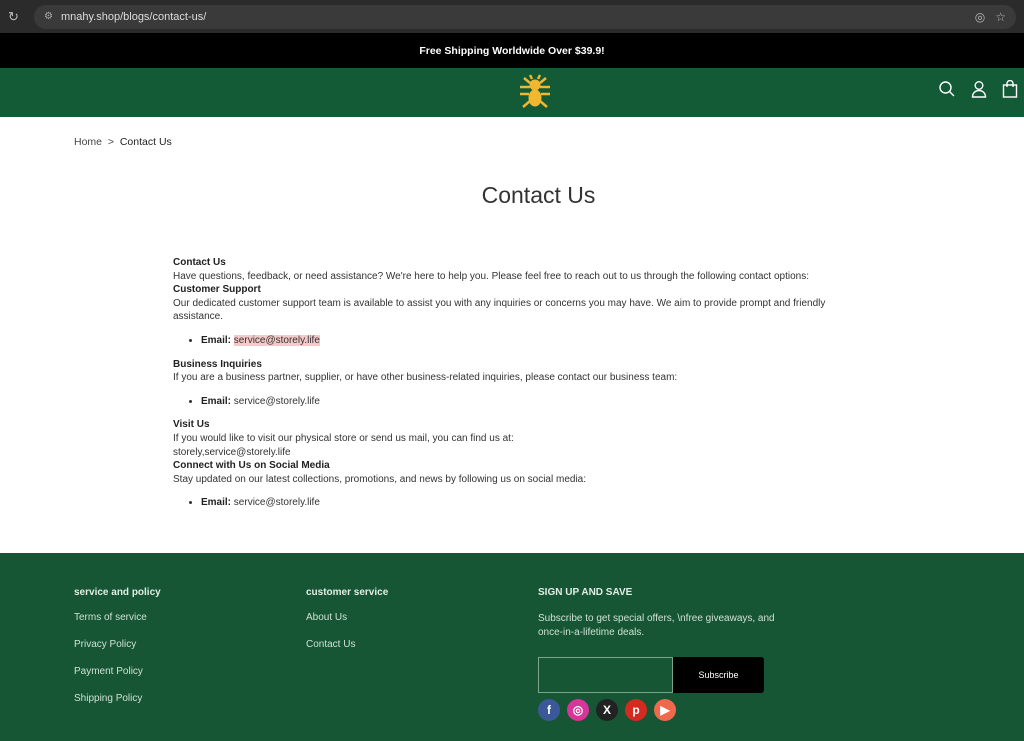  Describe the element at coordinates (347, 592) in the screenshot. I see `footer-heading: customer service` at that location.